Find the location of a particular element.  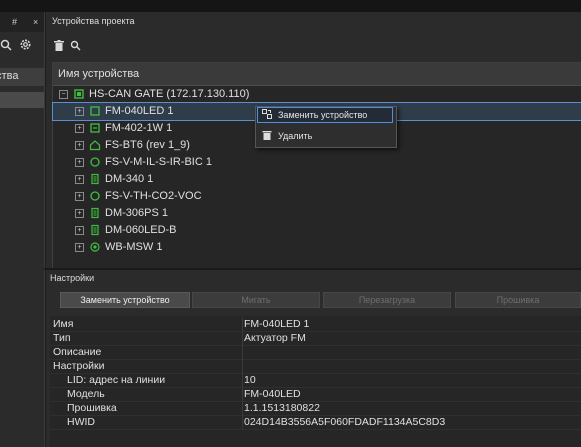

pin-button: # is located at coordinates (14, 22).